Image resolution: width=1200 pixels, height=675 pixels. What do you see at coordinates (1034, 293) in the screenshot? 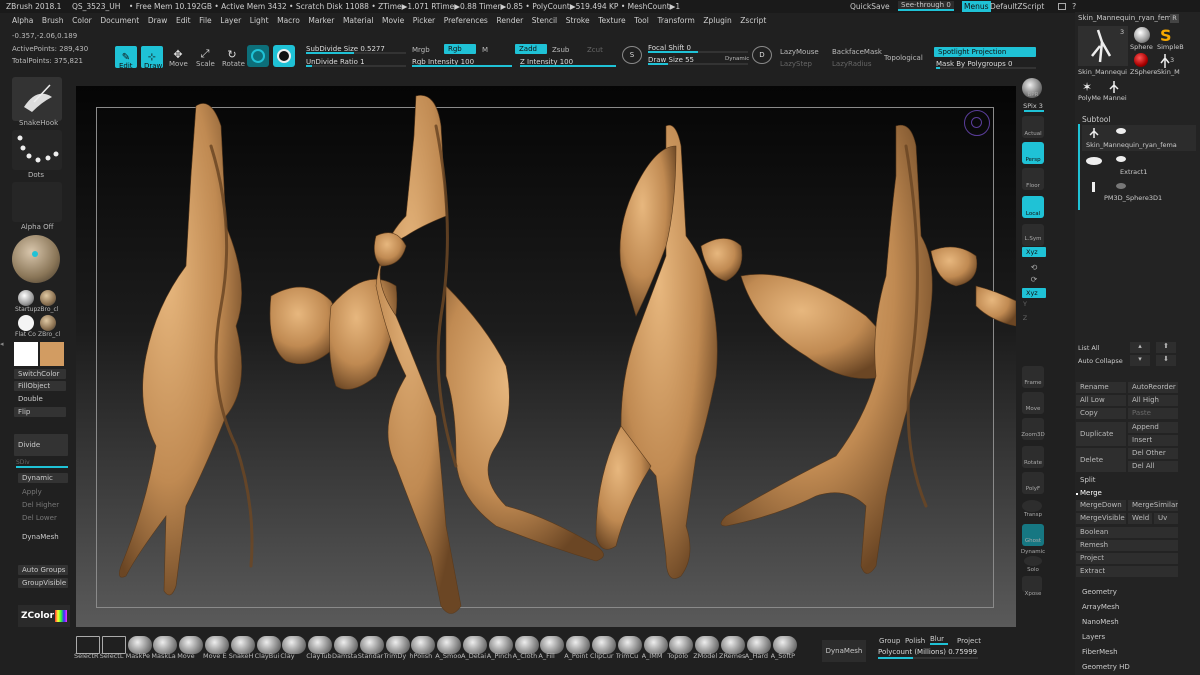
I see `xyz-axis-button: Xyz` at bounding box center [1034, 293].